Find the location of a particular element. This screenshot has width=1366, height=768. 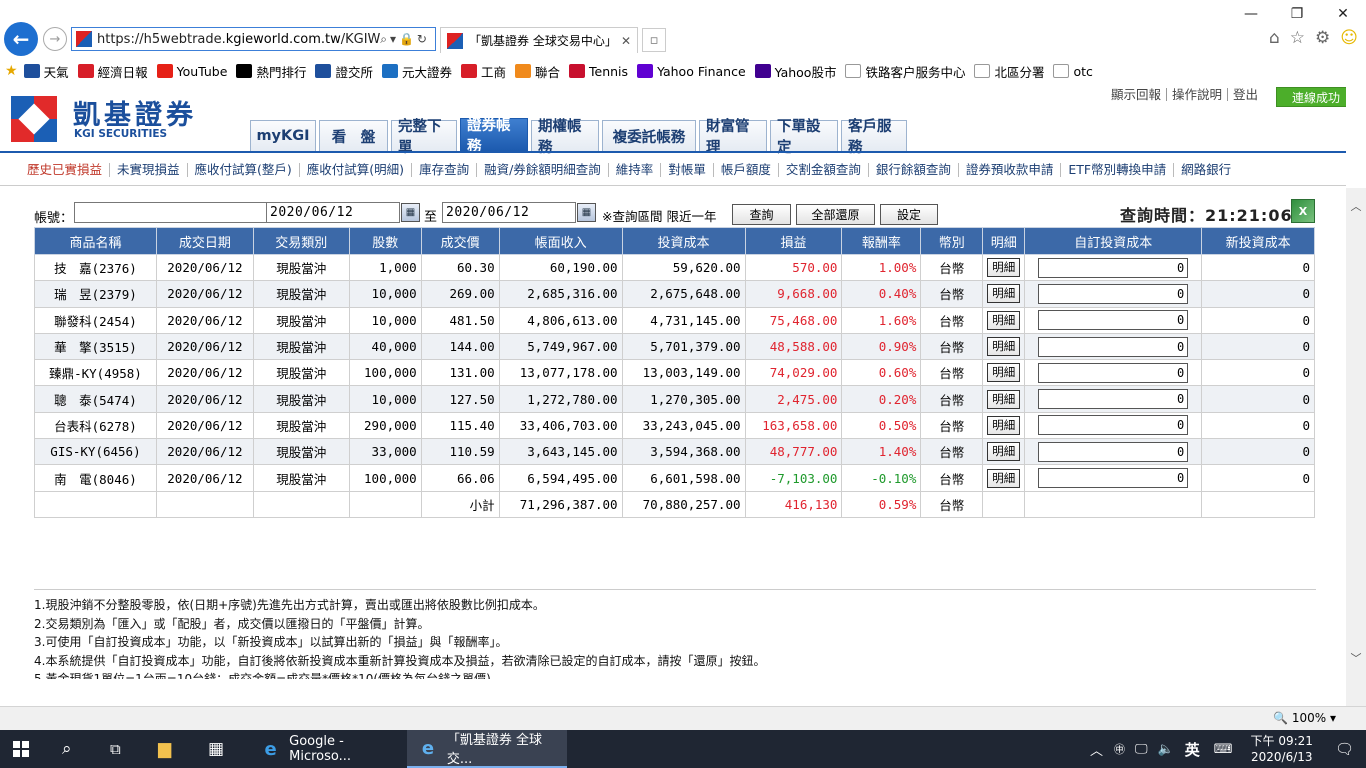

favorite-link: 天氣 is located at coordinates (46, 71).